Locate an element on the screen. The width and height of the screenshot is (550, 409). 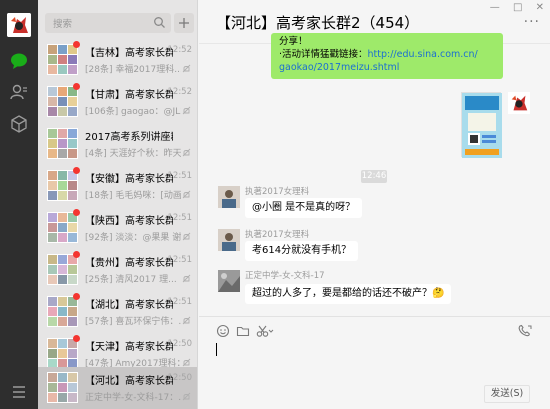
chat-name: 【天津】高考家长群 is located at coordinates (129, 347).